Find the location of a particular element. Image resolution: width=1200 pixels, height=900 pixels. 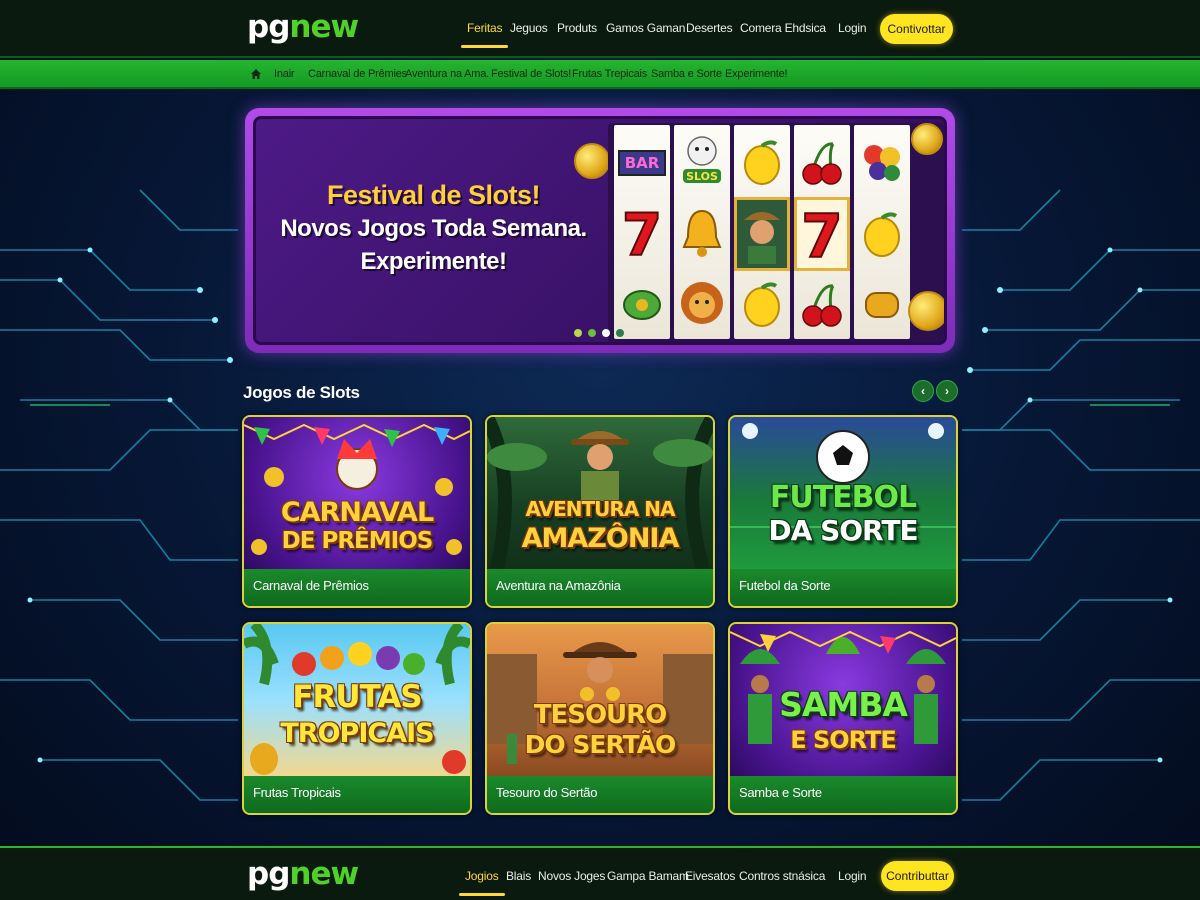

slot-reel: 7 is located at coordinates (822, 232).